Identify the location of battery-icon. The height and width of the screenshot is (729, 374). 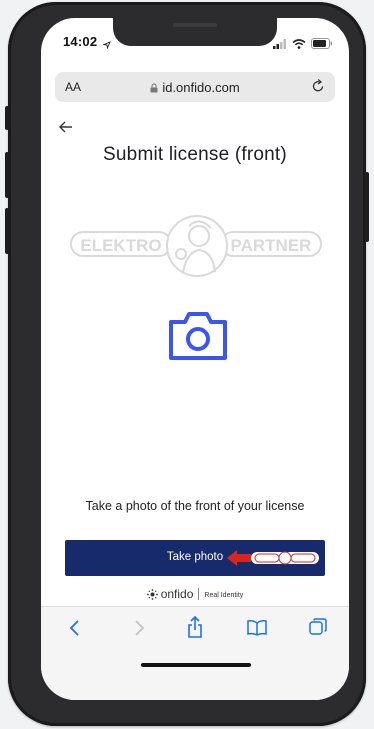
(322, 45).